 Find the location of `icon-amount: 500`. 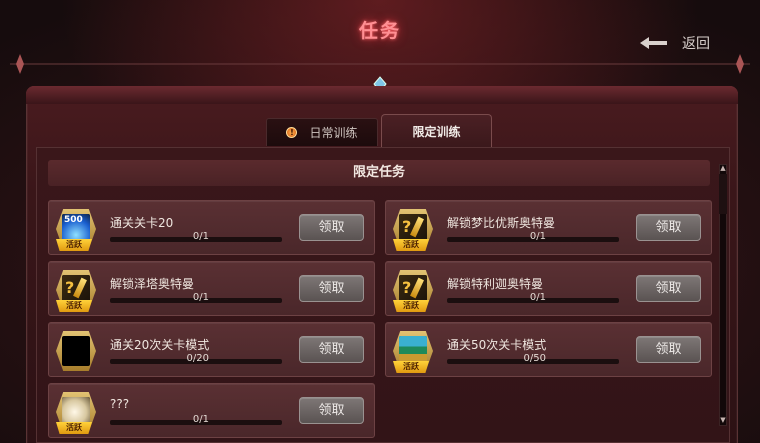

icon-amount: 500 is located at coordinates (73, 220).